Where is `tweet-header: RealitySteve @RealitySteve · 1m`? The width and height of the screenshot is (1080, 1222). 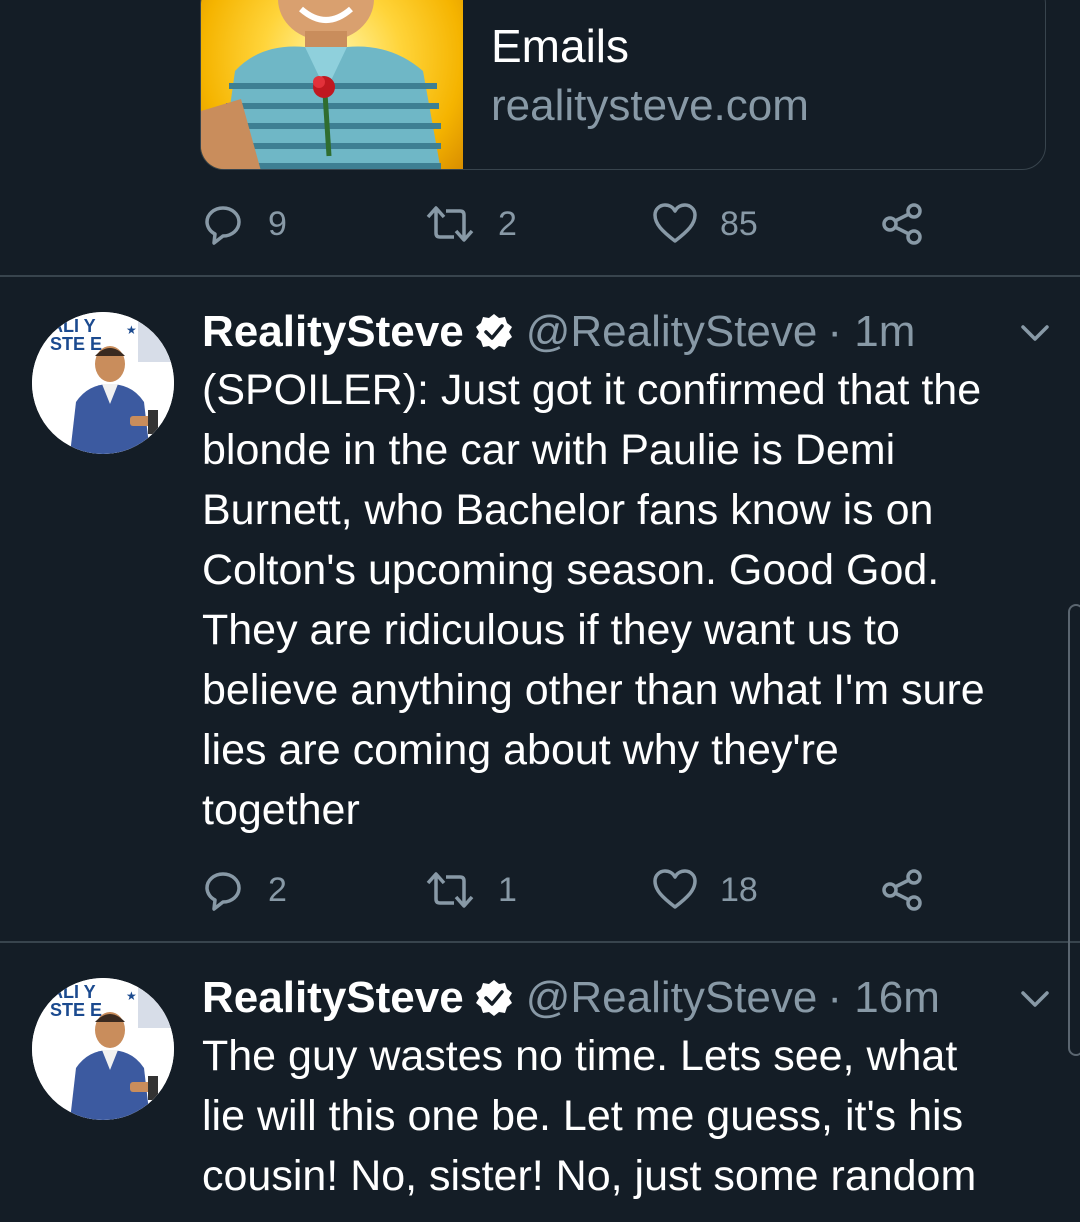 tweet-header: RealitySteve @RealitySteve · 1m is located at coordinates (558, 332).